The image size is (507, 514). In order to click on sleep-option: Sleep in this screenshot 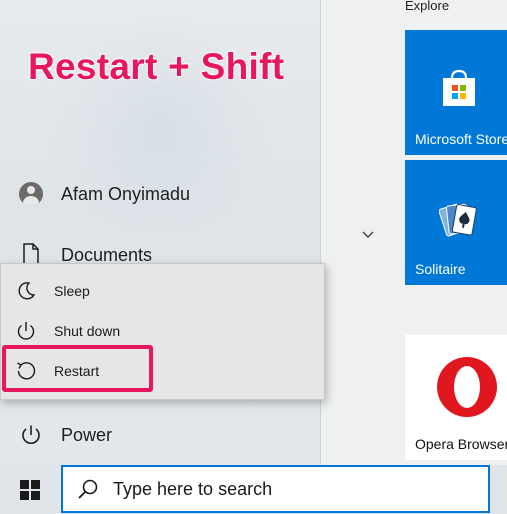, I will do `click(52, 291)`.